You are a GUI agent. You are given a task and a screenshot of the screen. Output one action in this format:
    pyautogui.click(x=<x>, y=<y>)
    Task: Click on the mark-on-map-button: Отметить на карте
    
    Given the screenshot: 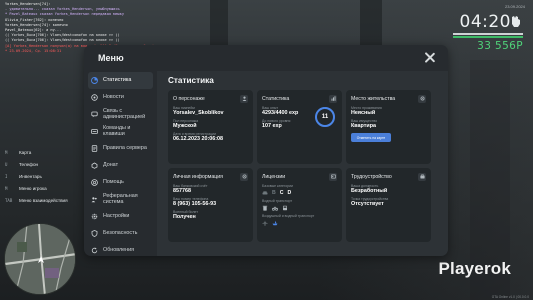 What is the action you would take?
    pyautogui.click(x=371, y=138)
    